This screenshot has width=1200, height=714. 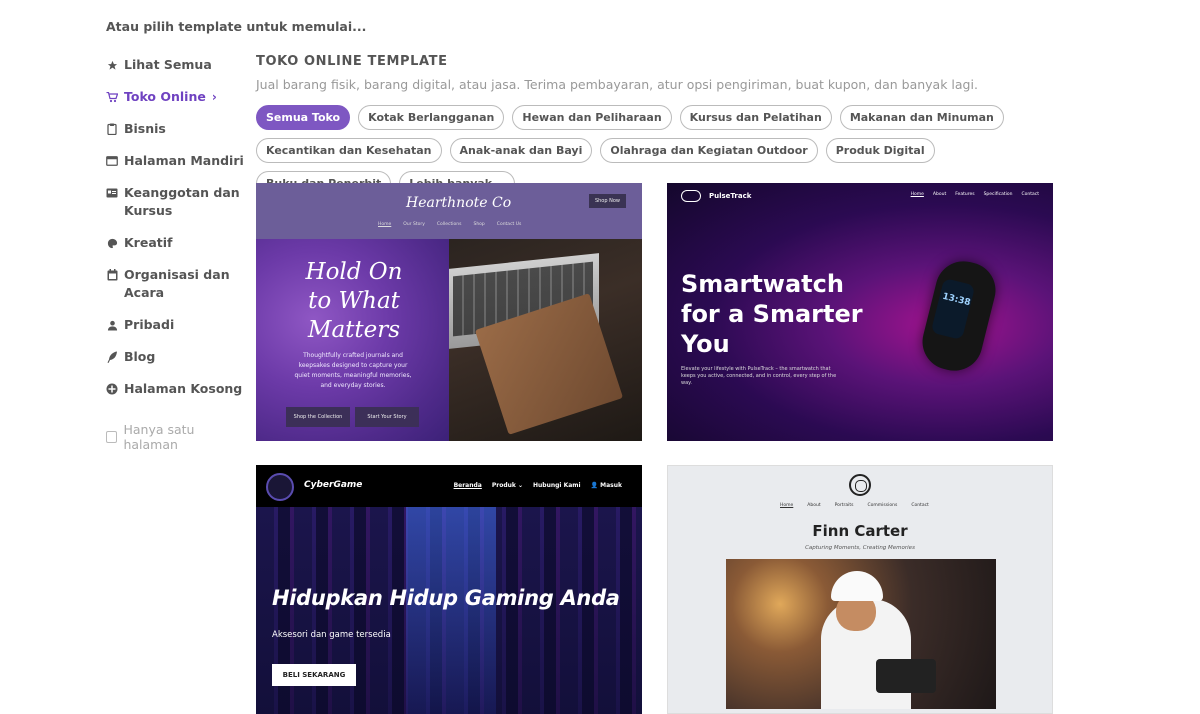 I want to click on preview-nav-link: Beranda, so click(x=467, y=485).